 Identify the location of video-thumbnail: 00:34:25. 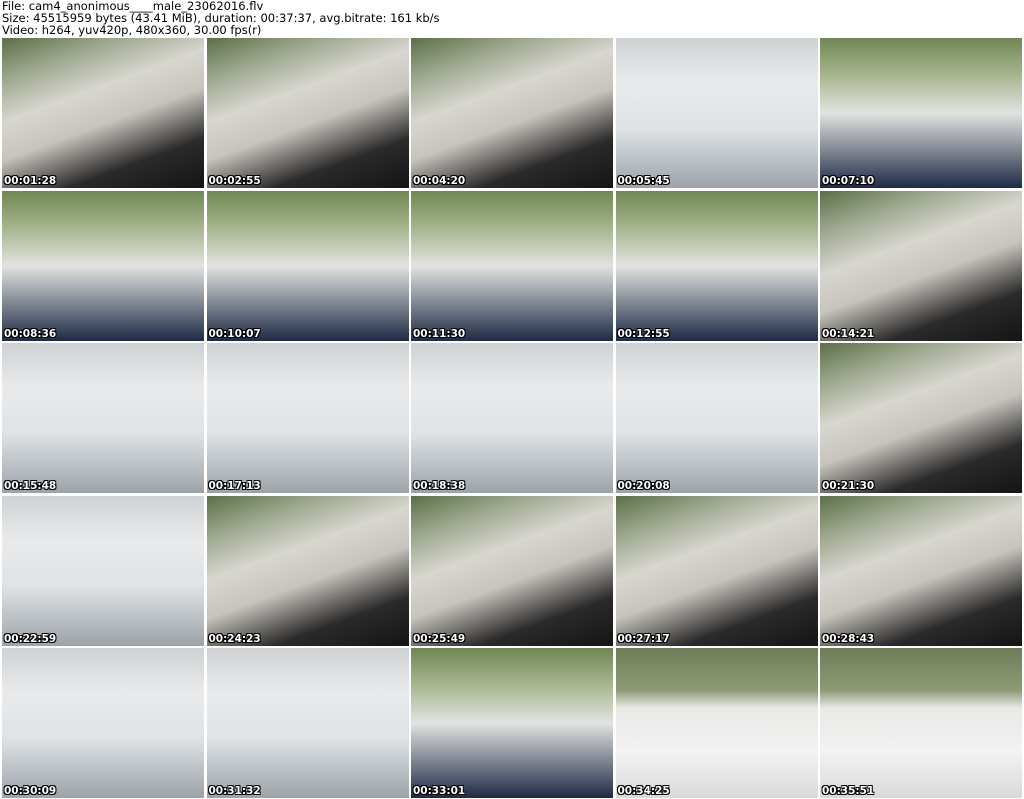
(716, 723).